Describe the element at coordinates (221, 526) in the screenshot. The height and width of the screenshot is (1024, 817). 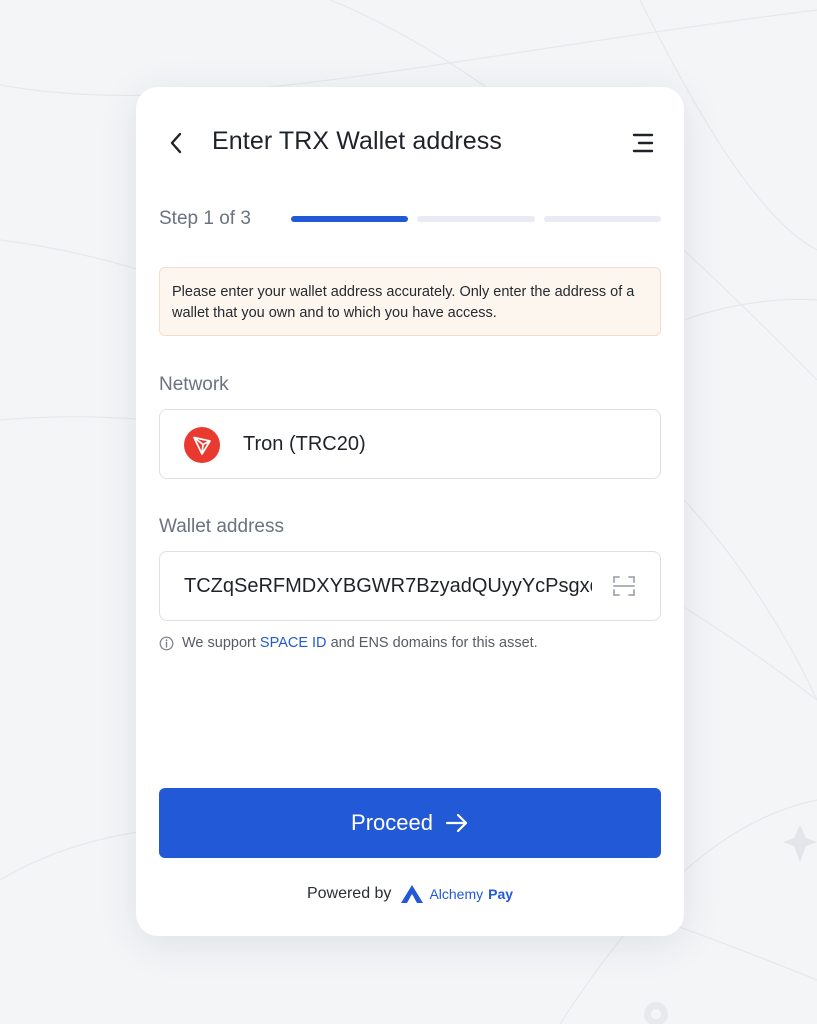
I see `wallet-address-label: Wallet address` at that location.